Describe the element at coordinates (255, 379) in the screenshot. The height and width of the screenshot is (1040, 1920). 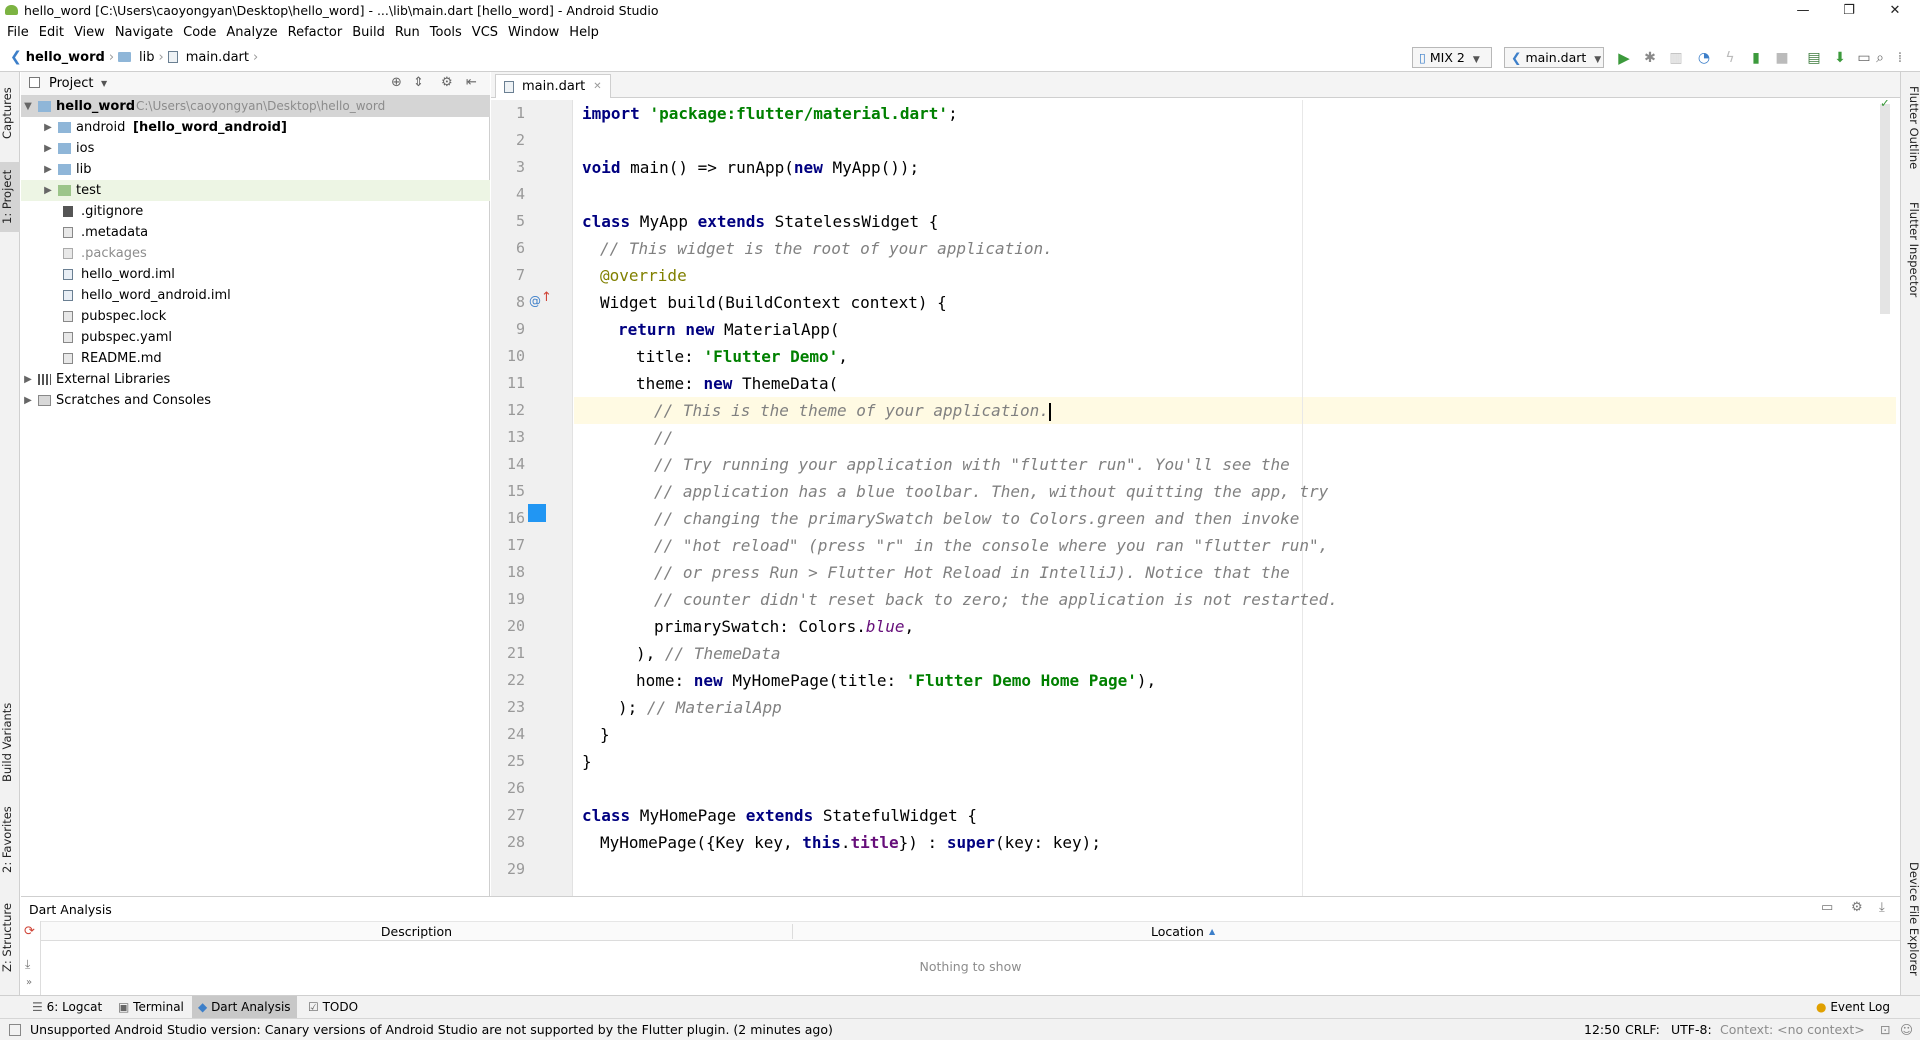
I see `tree-item: ▶ External Libraries` at that location.